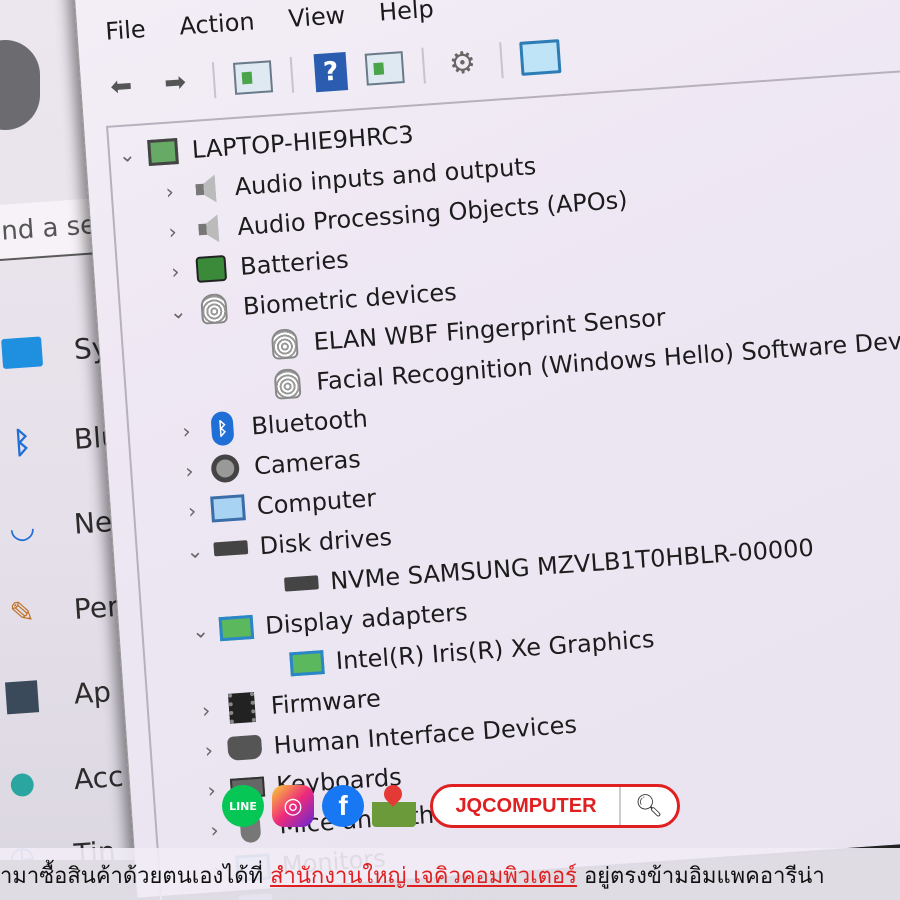  Describe the element at coordinates (22, 612) in the screenshot. I see `brush-icon: ✎` at that location.